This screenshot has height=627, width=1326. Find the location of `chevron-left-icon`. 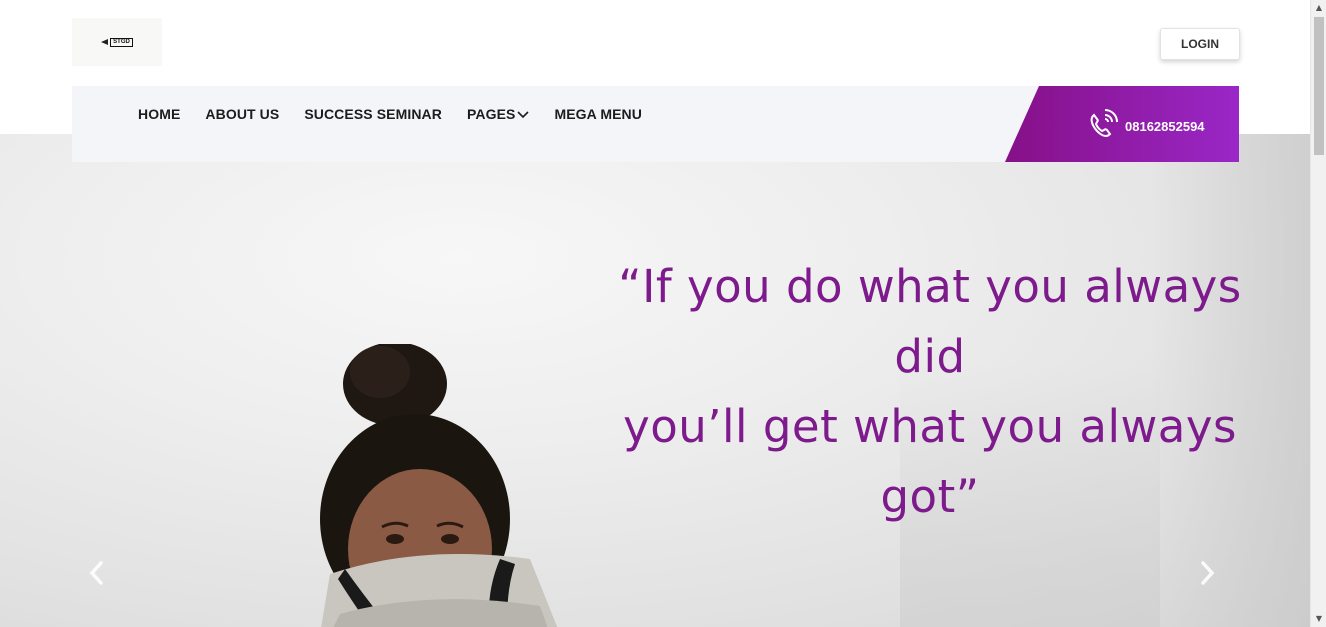

chevron-left-icon is located at coordinates (96, 573).